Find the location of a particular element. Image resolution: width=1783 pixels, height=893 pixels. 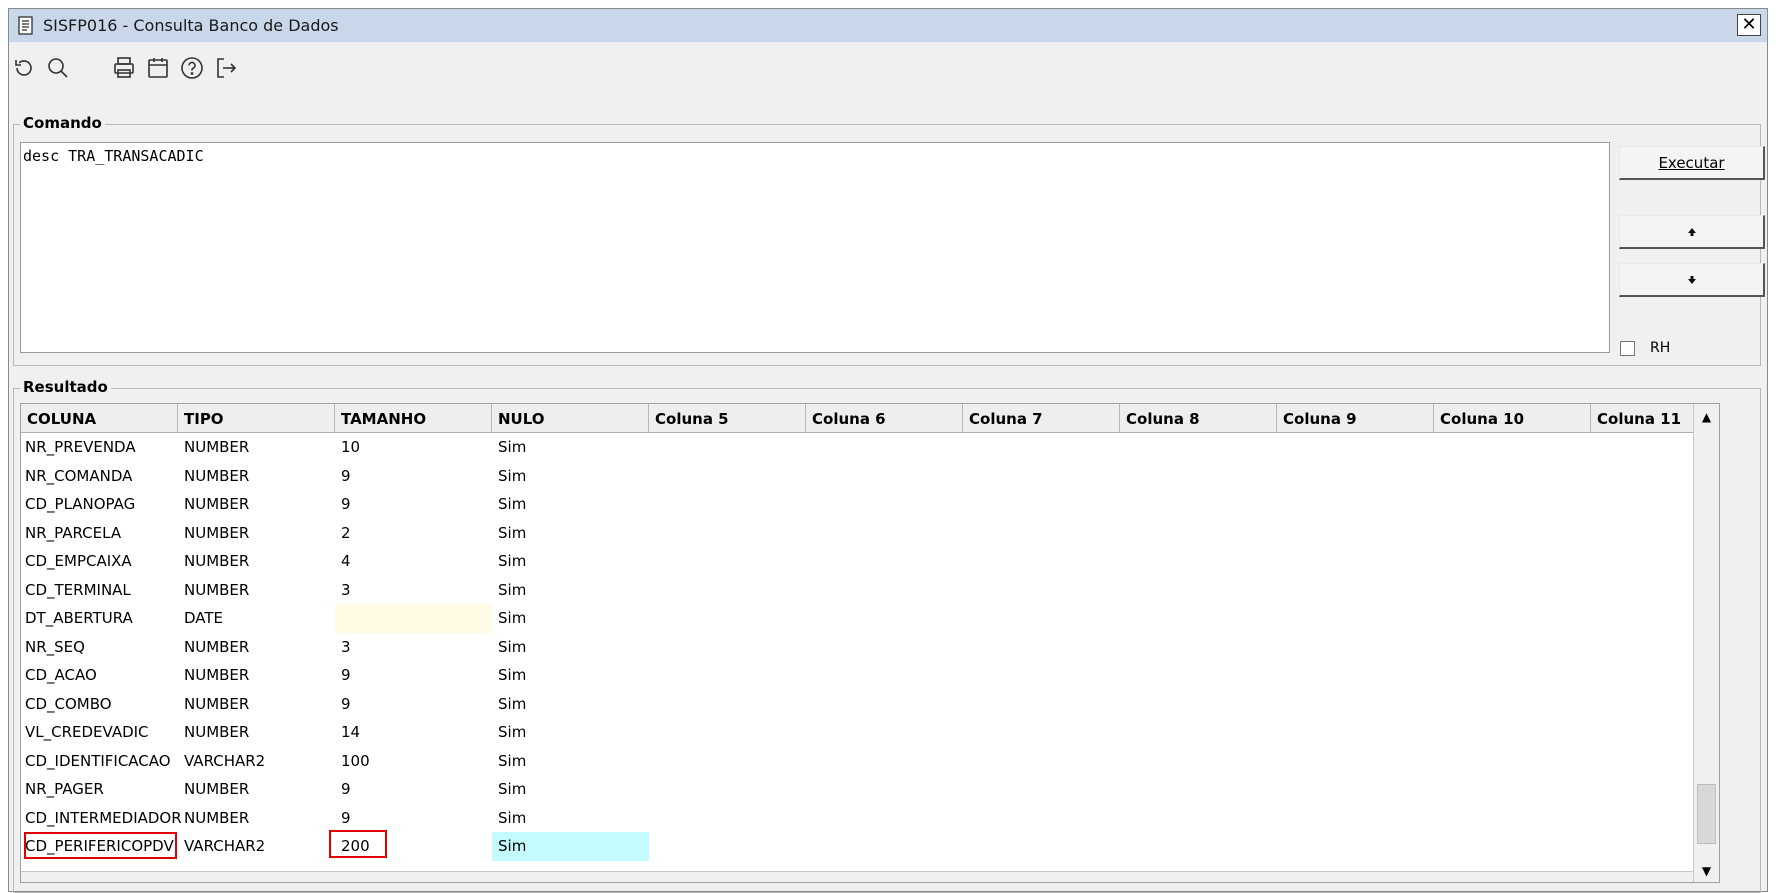

executar-button: Executar is located at coordinates (1692, 163).